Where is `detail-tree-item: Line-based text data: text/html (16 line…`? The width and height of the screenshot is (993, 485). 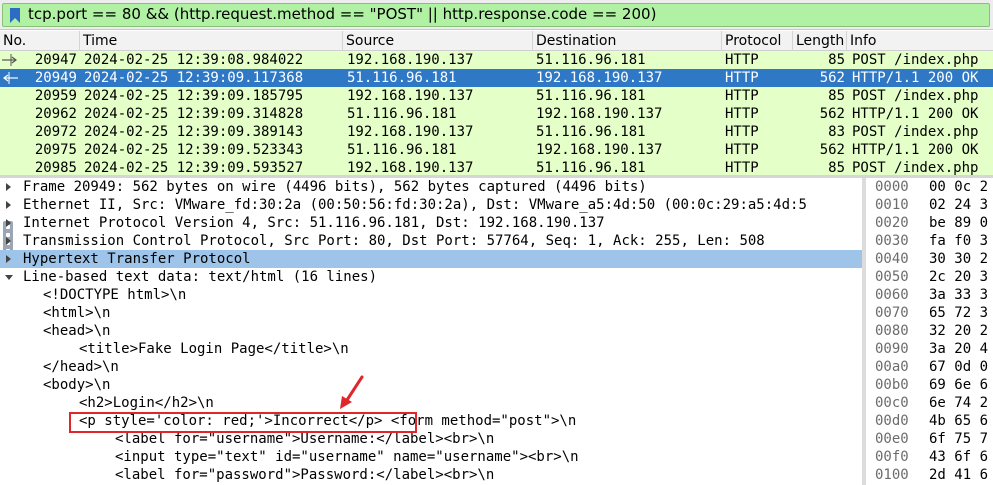 detail-tree-item: Line-based text data: text/html (16 line… is located at coordinates (431, 277).